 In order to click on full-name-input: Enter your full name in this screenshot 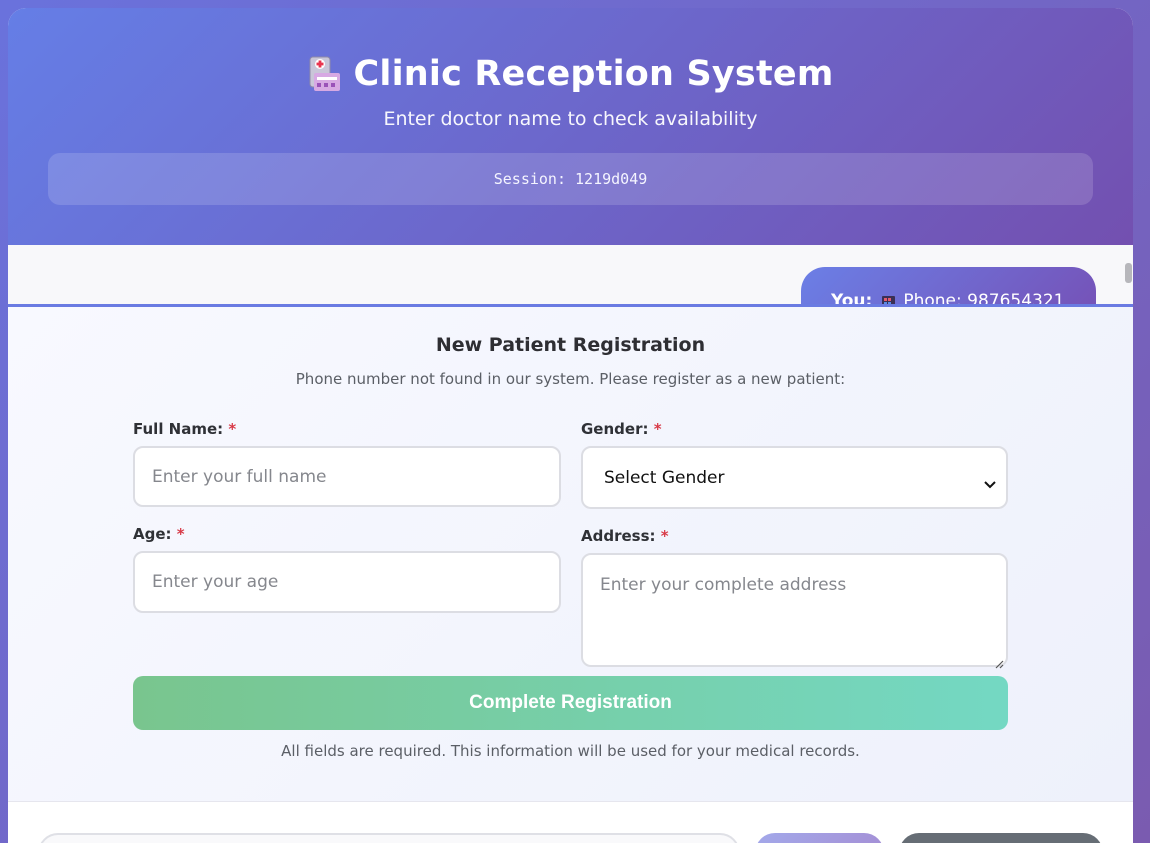, I will do `click(347, 476)`.